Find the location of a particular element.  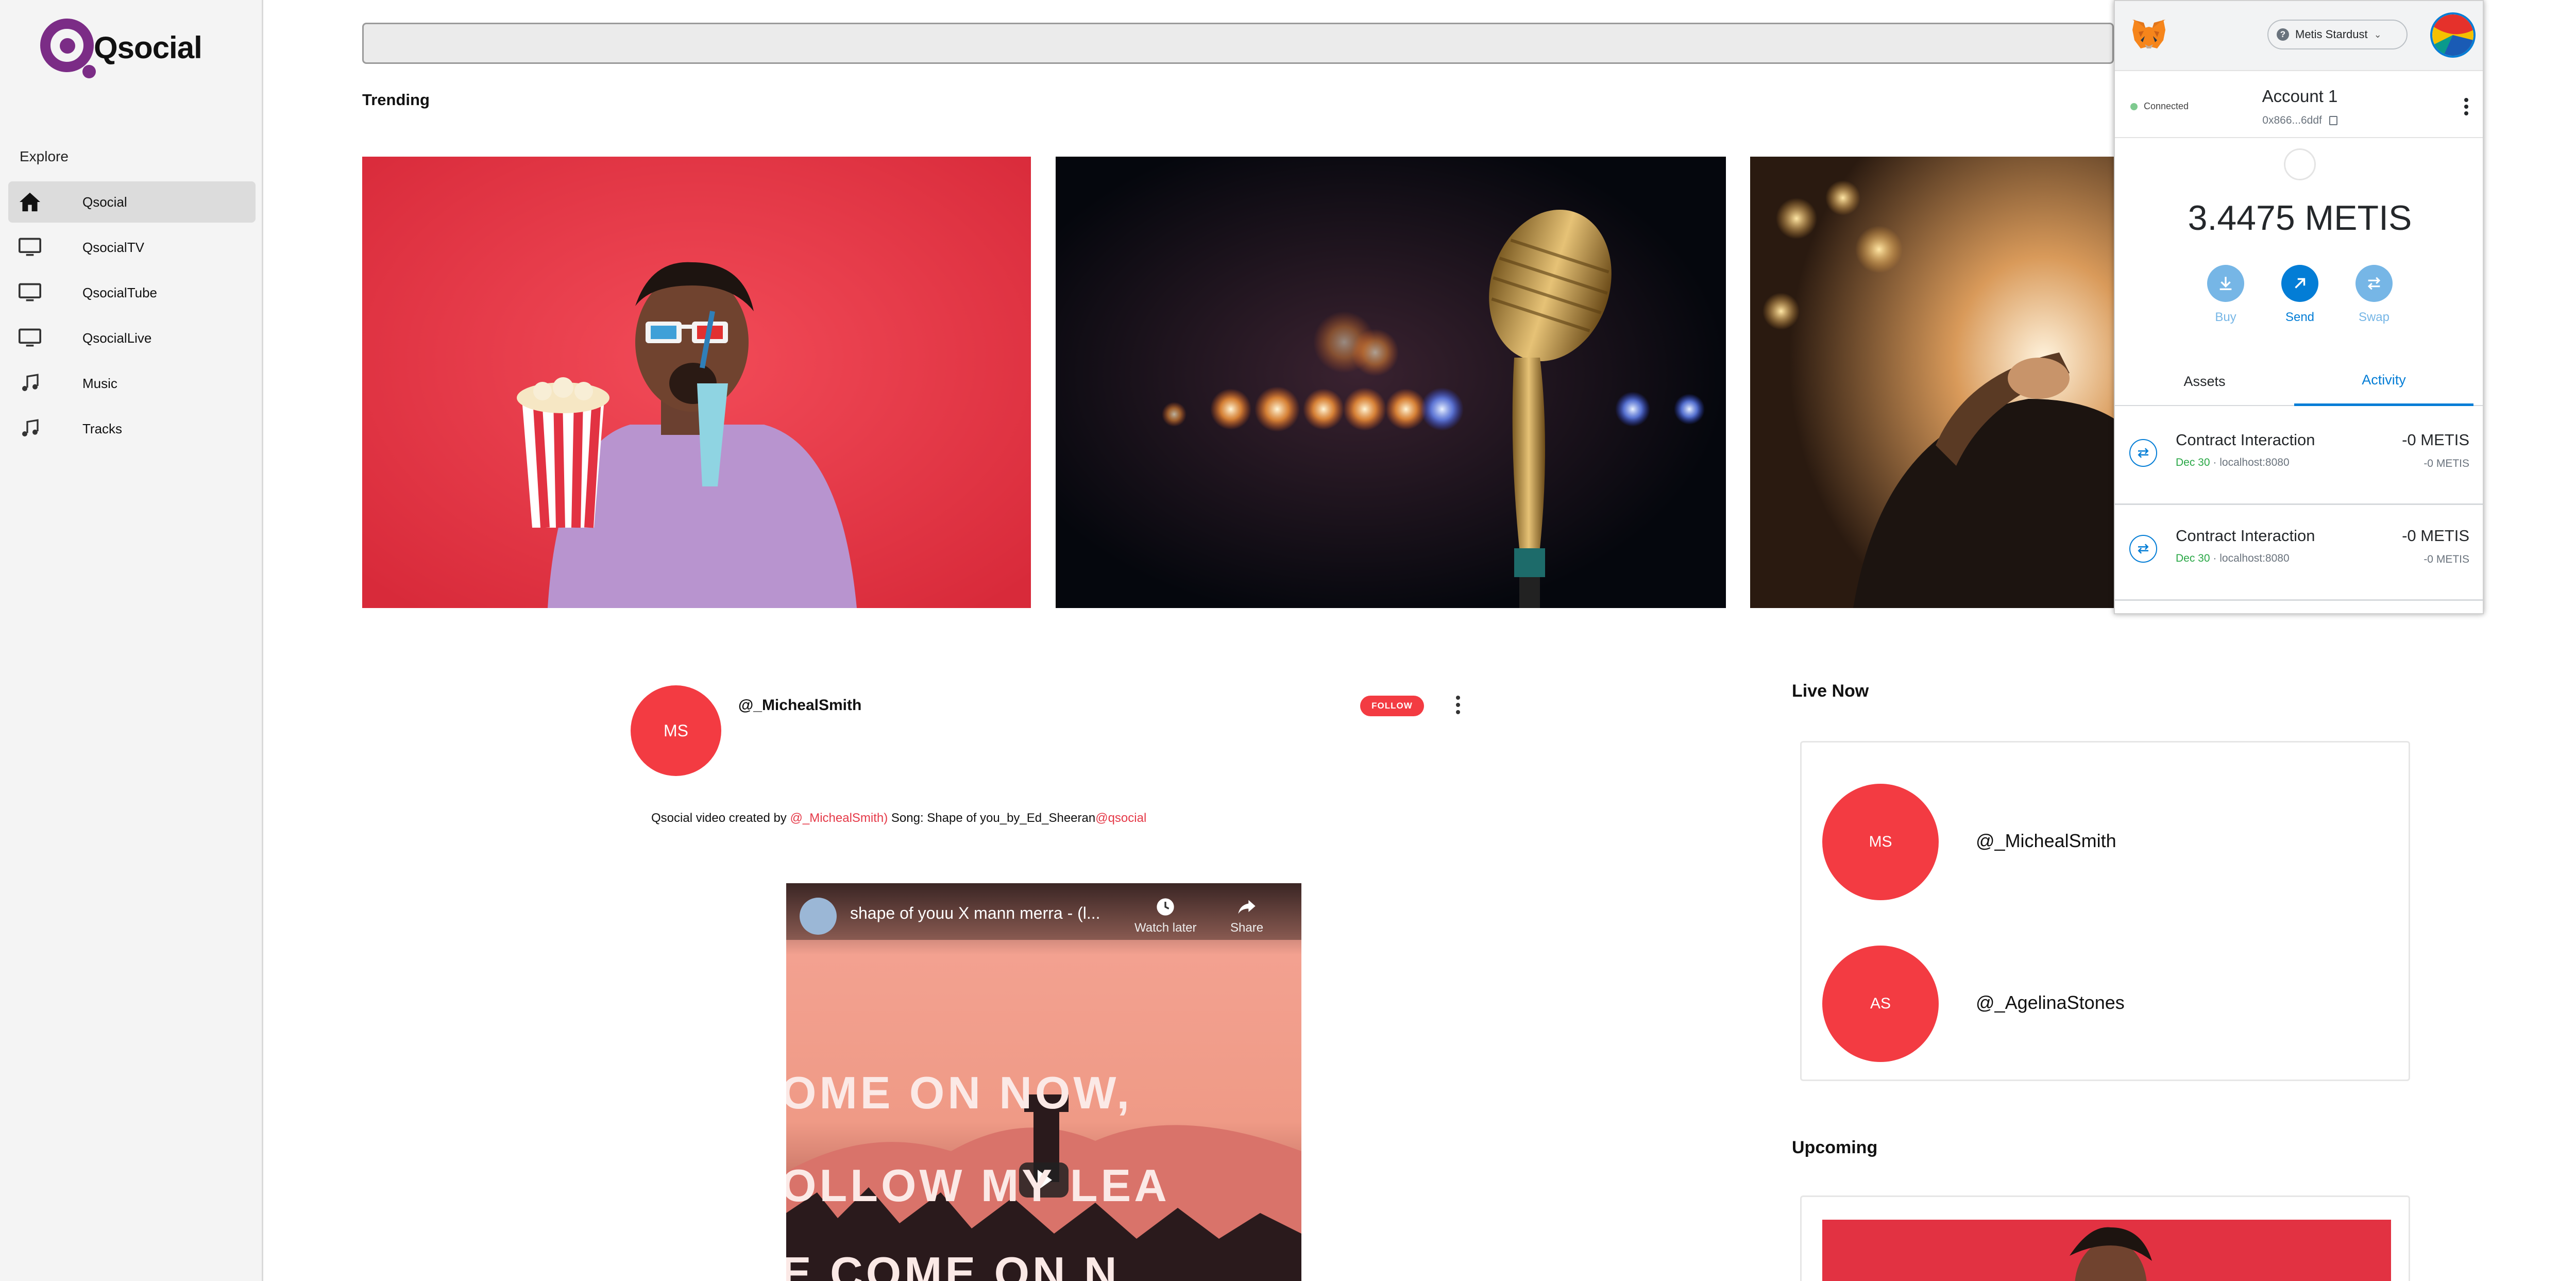

home-icon is located at coordinates (30, 202).